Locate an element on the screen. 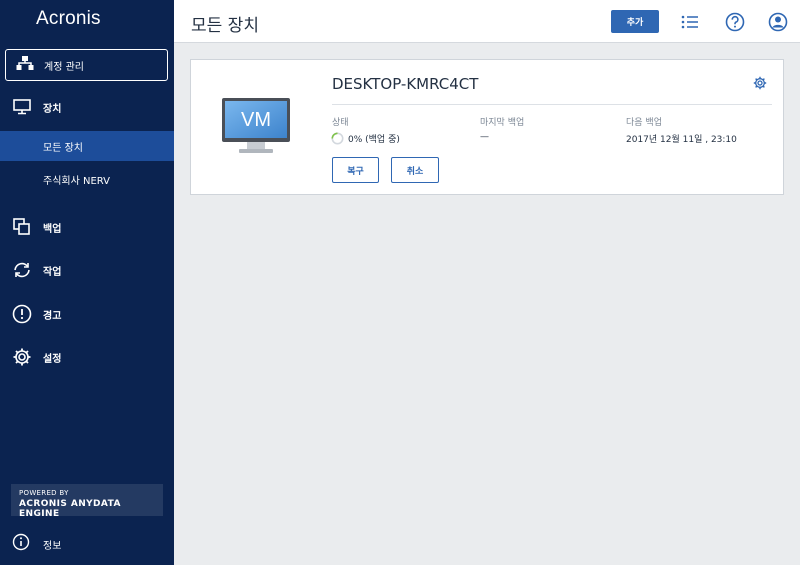 The height and width of the screenshot is (565, 800). sidebar-item-alerts: 경고 is located at coordinates (87, 314).